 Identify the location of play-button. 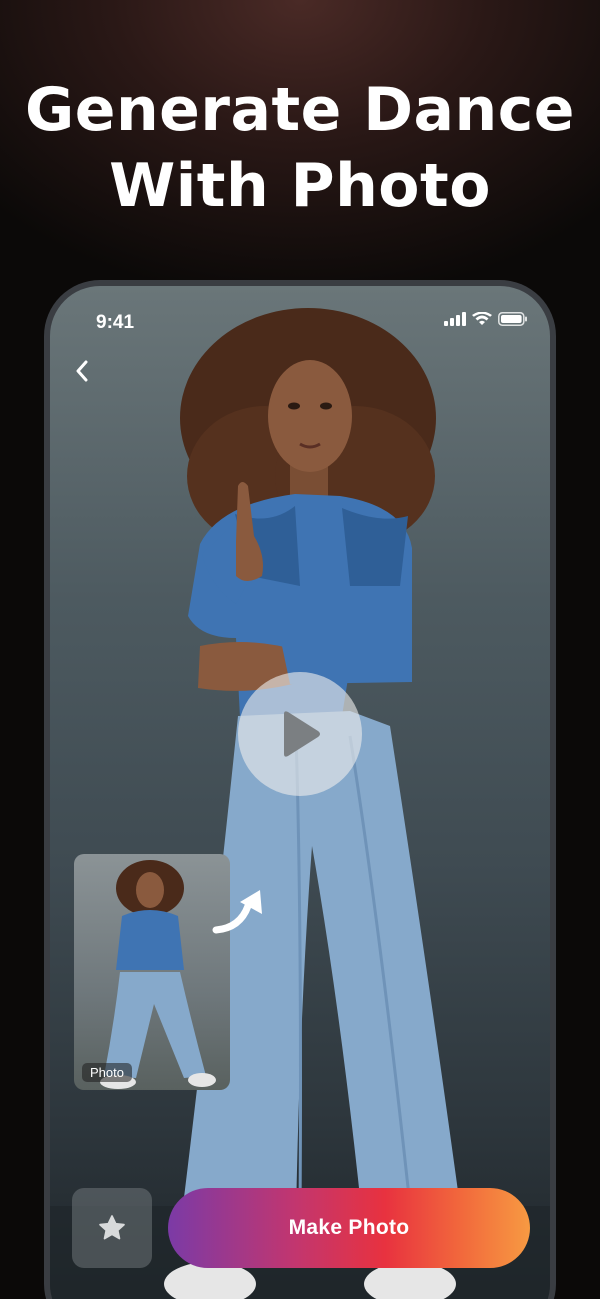
(300, 734).